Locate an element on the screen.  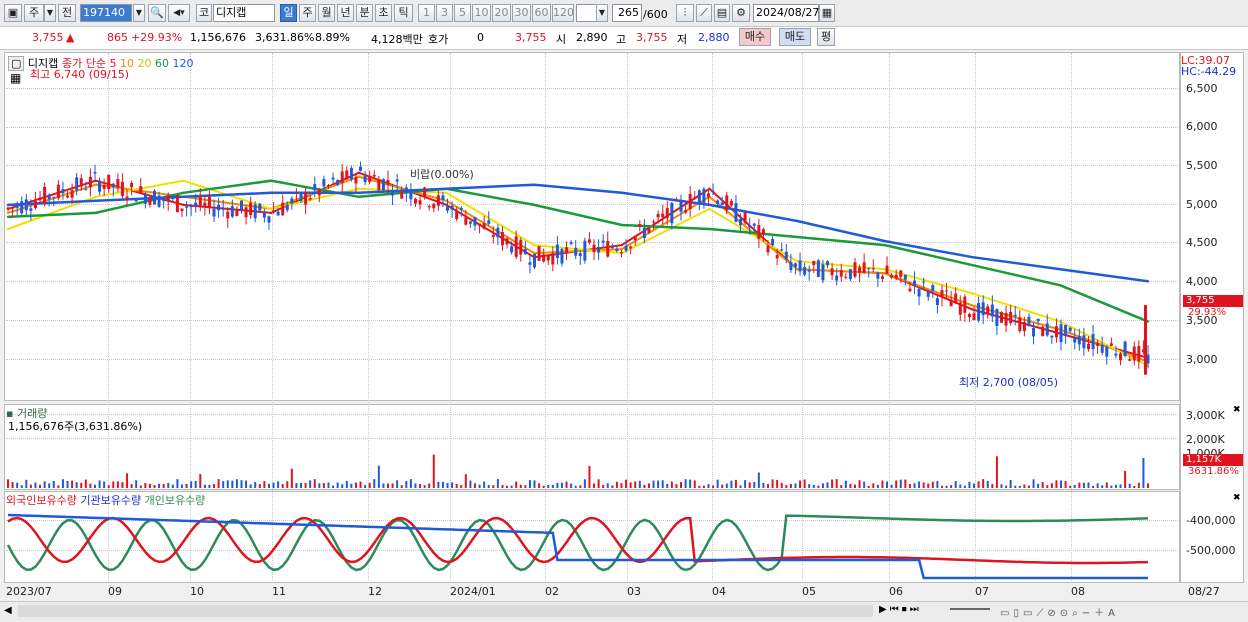
ma5-point is located at coordinates (95, 180).